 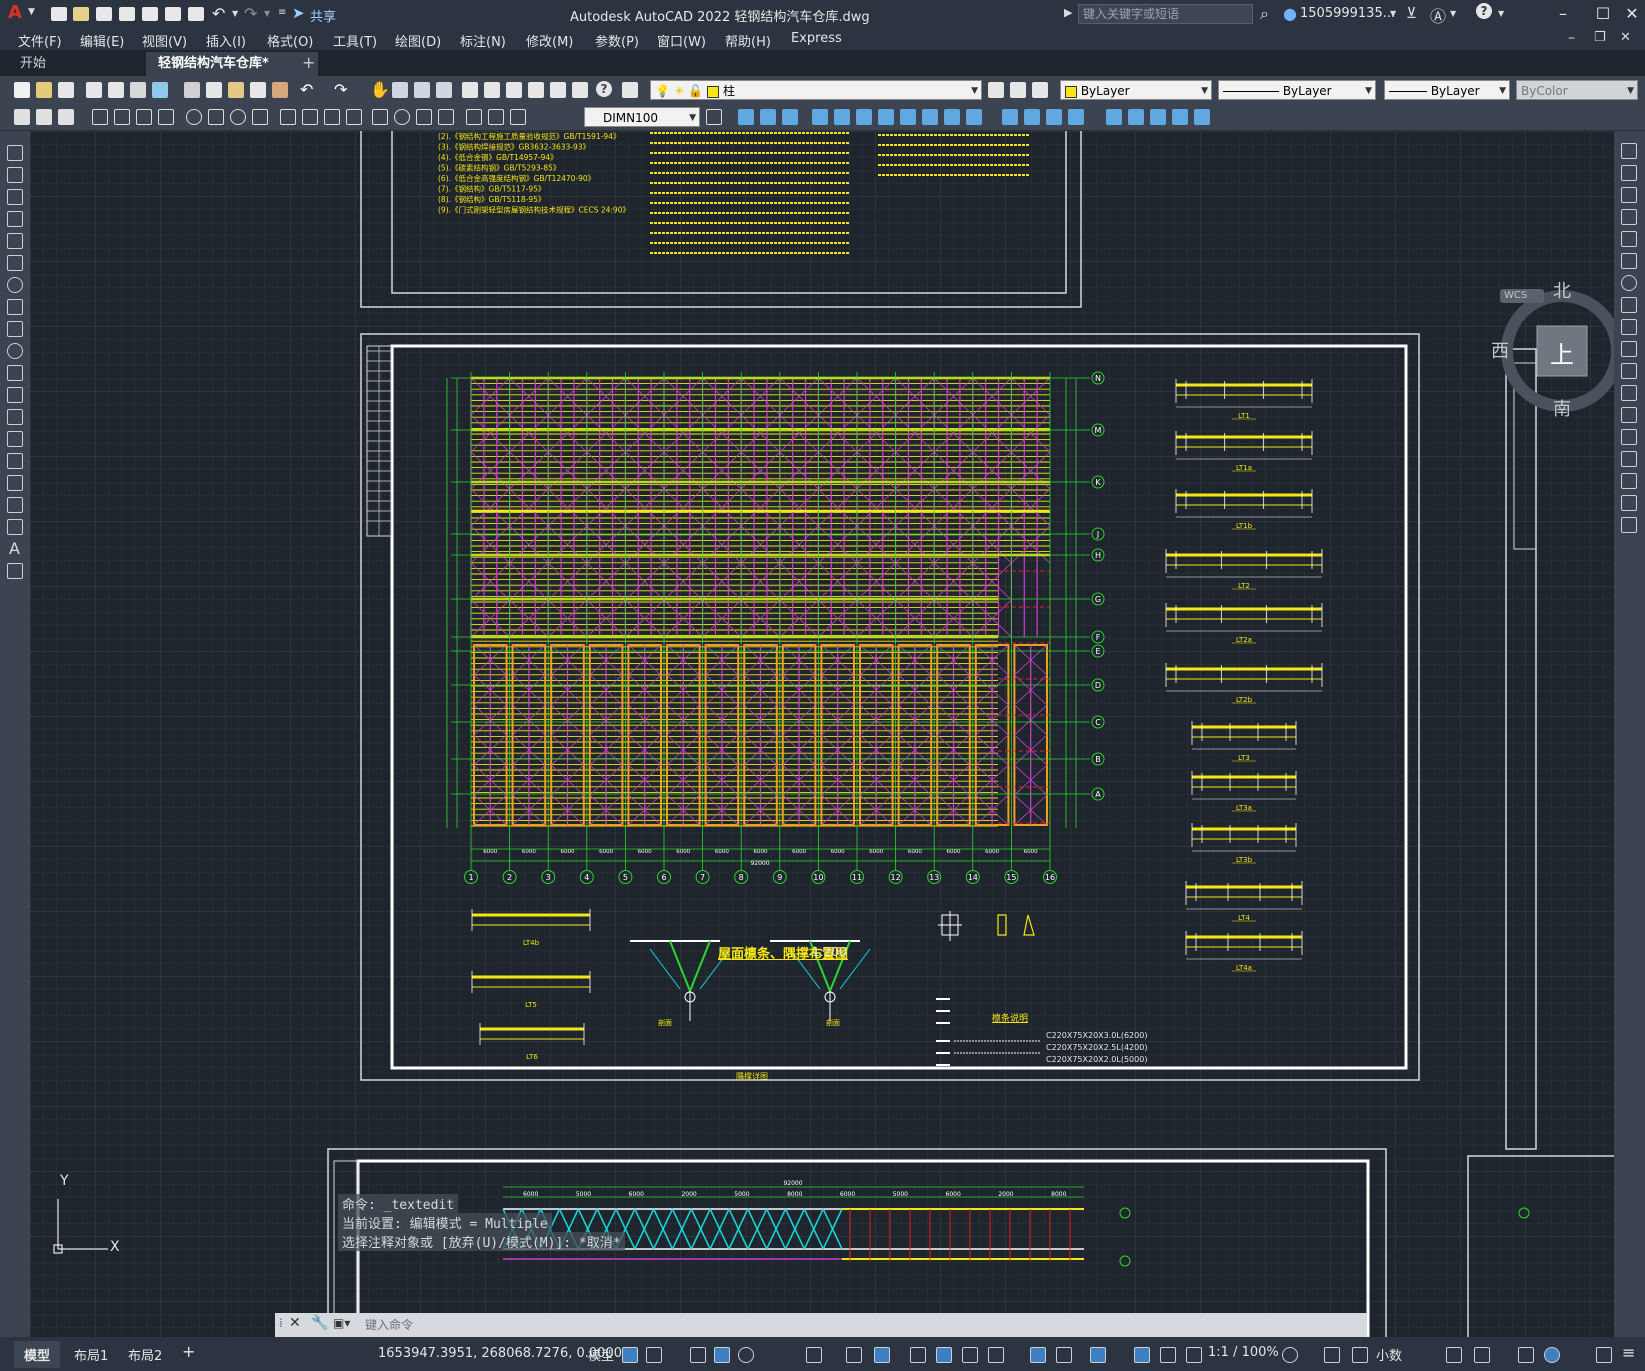 I want to click on insert-block-icon, so click(x=15, y=395).